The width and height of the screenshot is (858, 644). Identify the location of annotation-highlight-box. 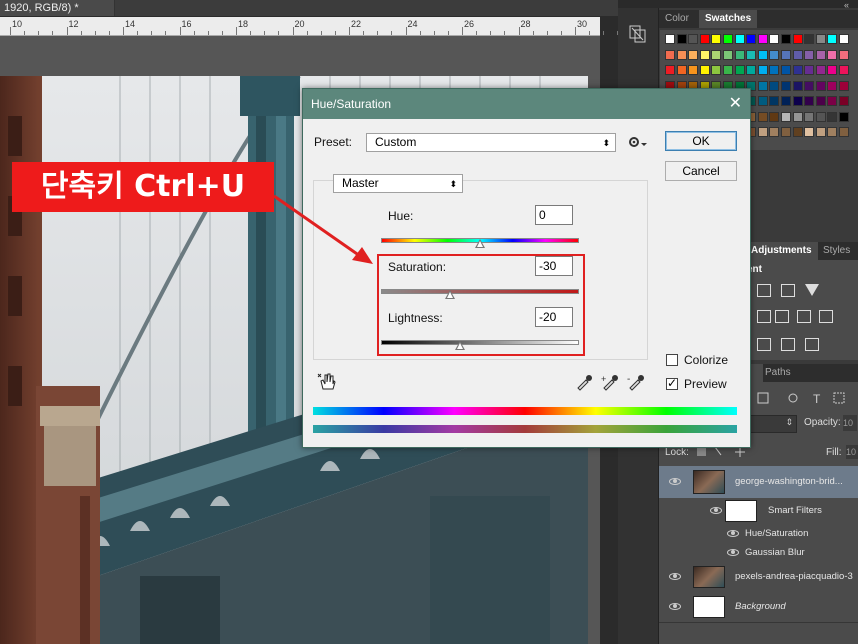
(481, 305).